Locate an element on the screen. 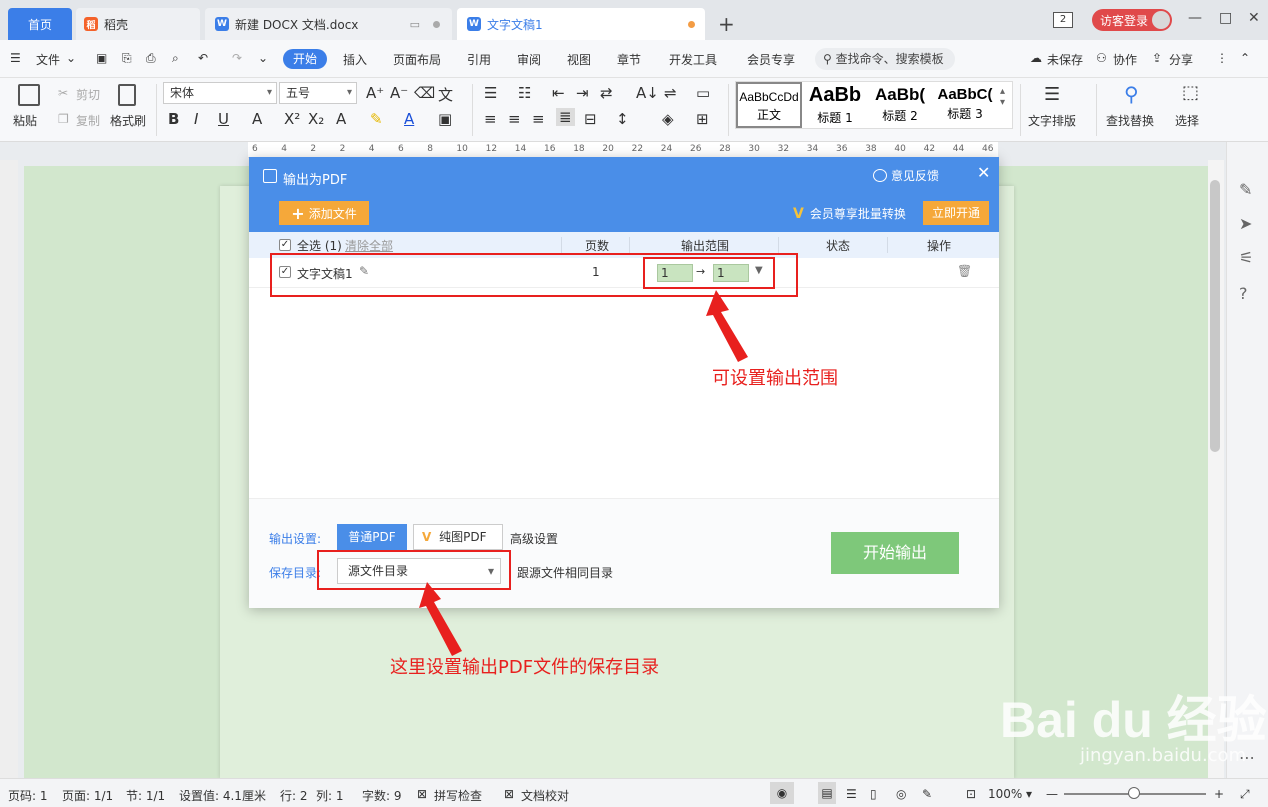 This screenshot has width=1268, height=807. page-view-icon: ▤ is located at coordinates (827, 793).